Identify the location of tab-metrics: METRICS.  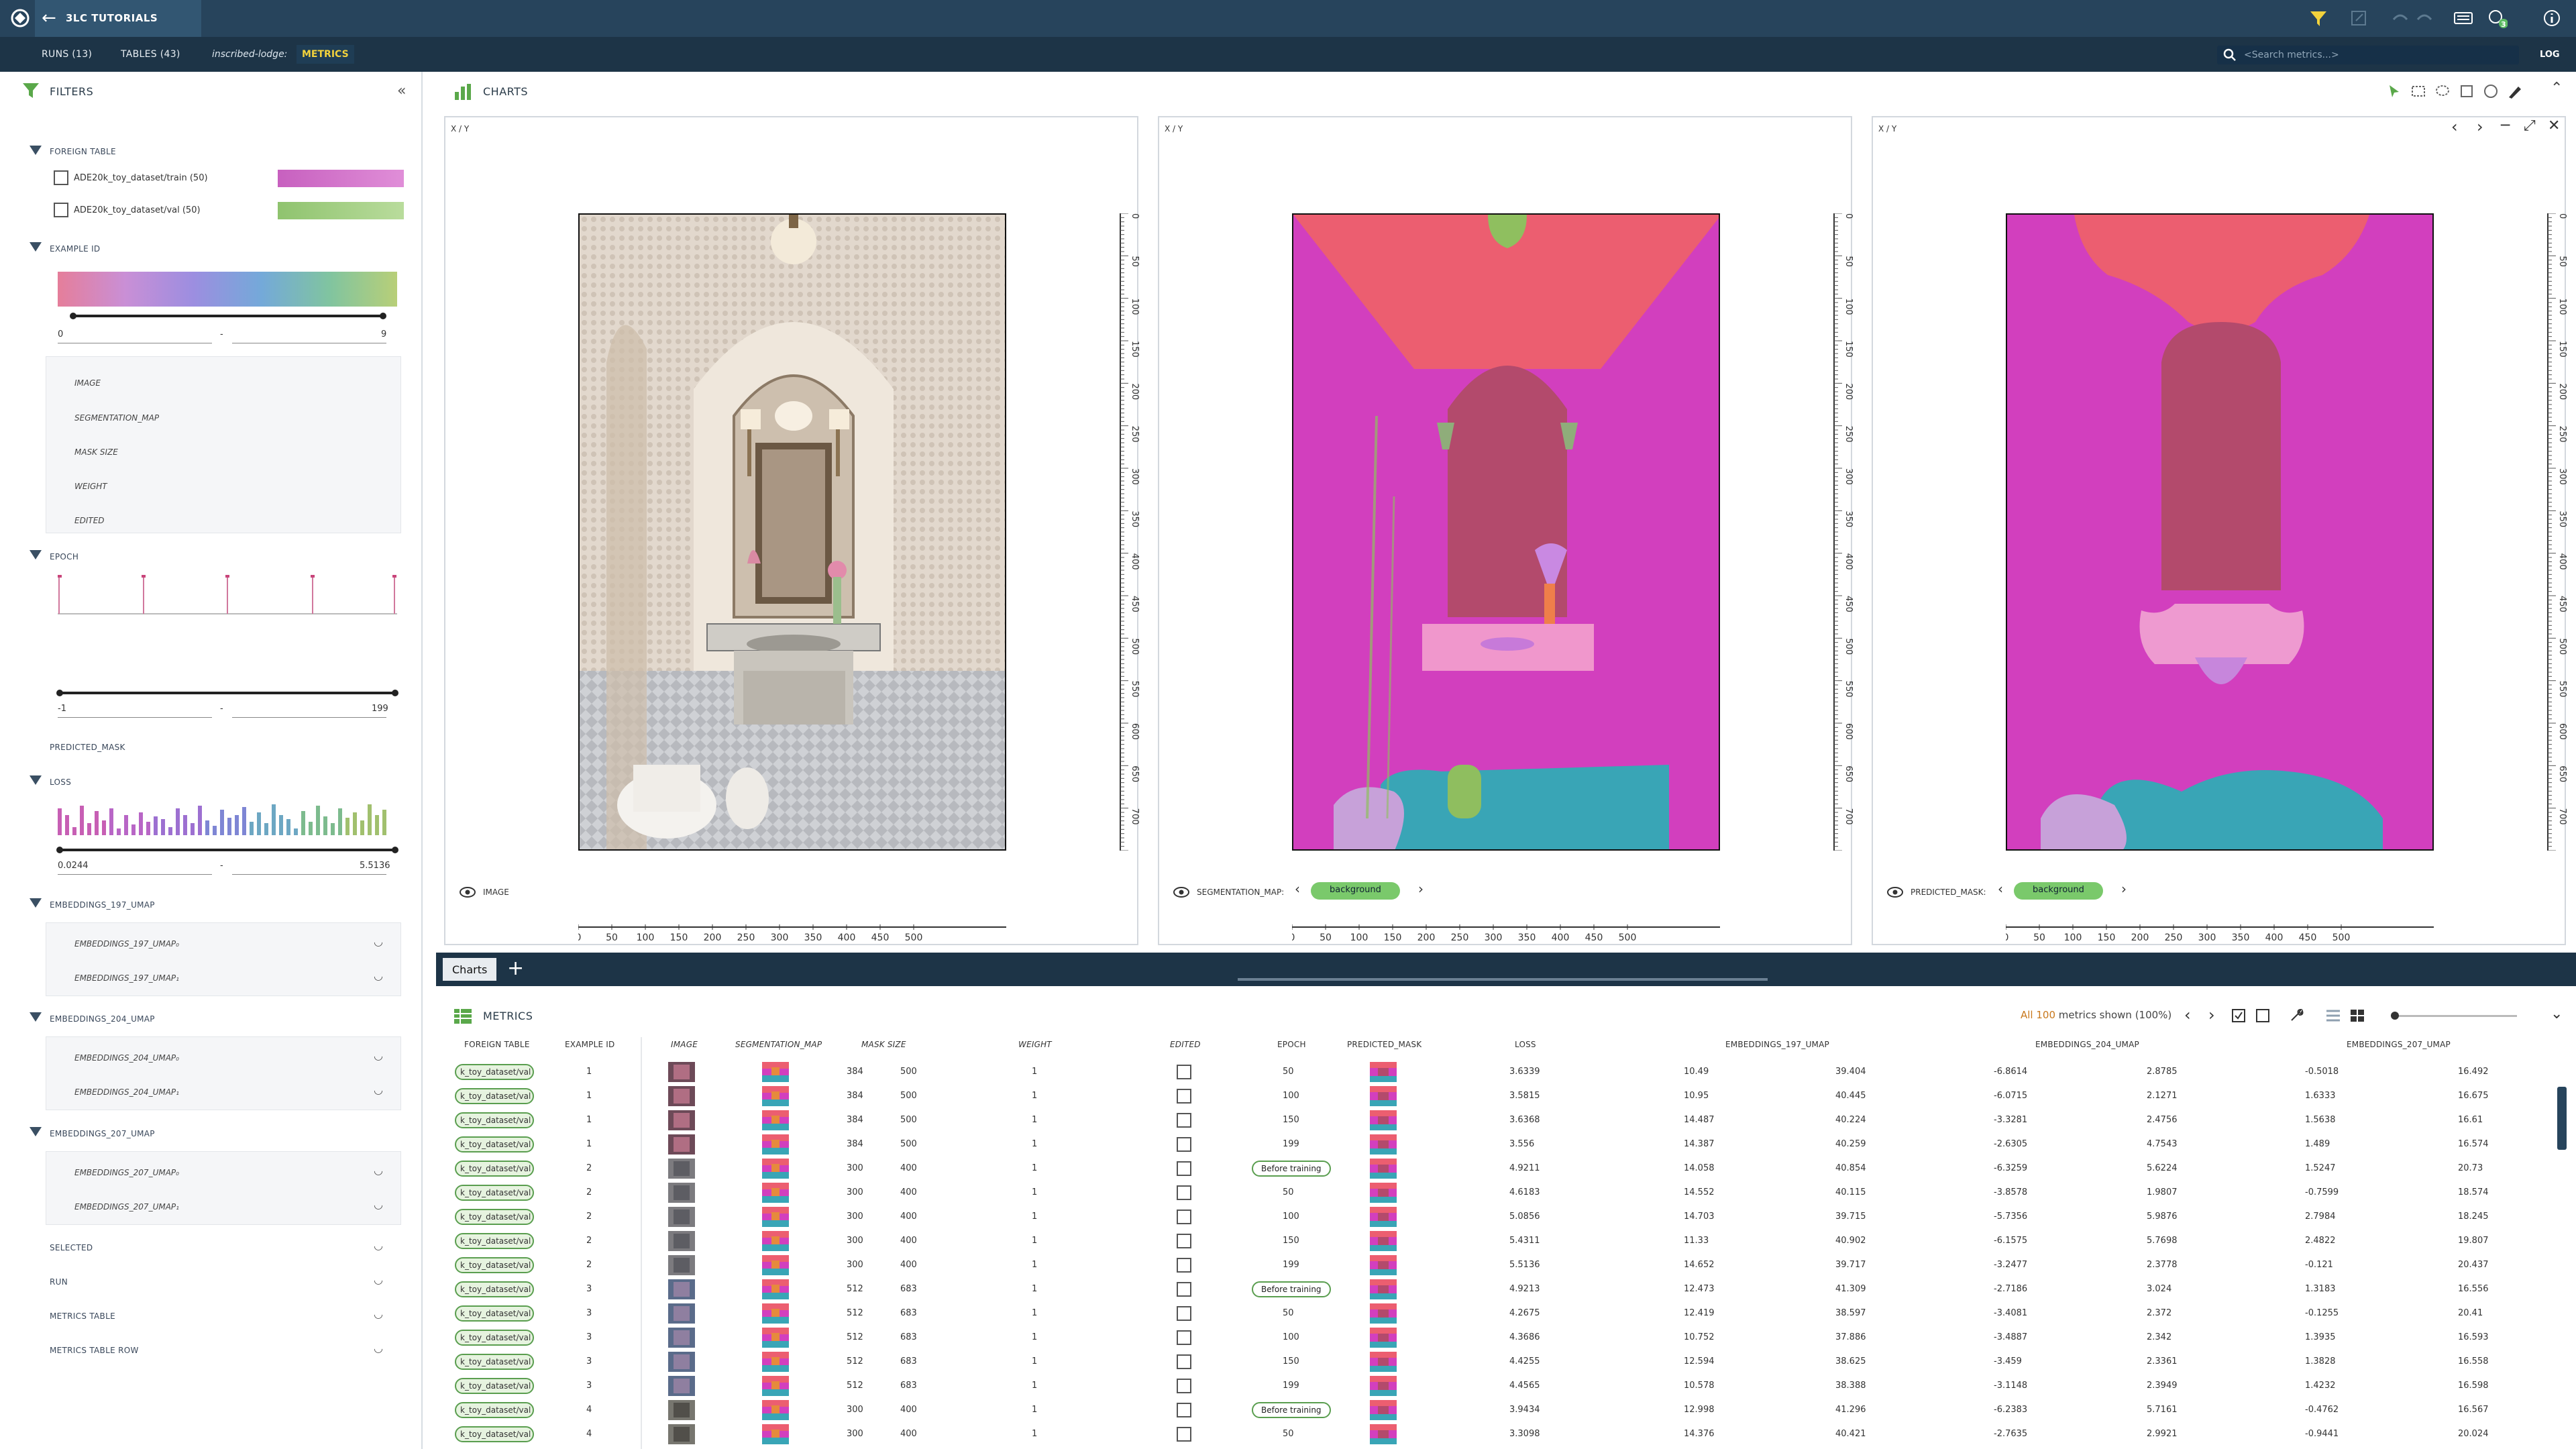
(325, 54).